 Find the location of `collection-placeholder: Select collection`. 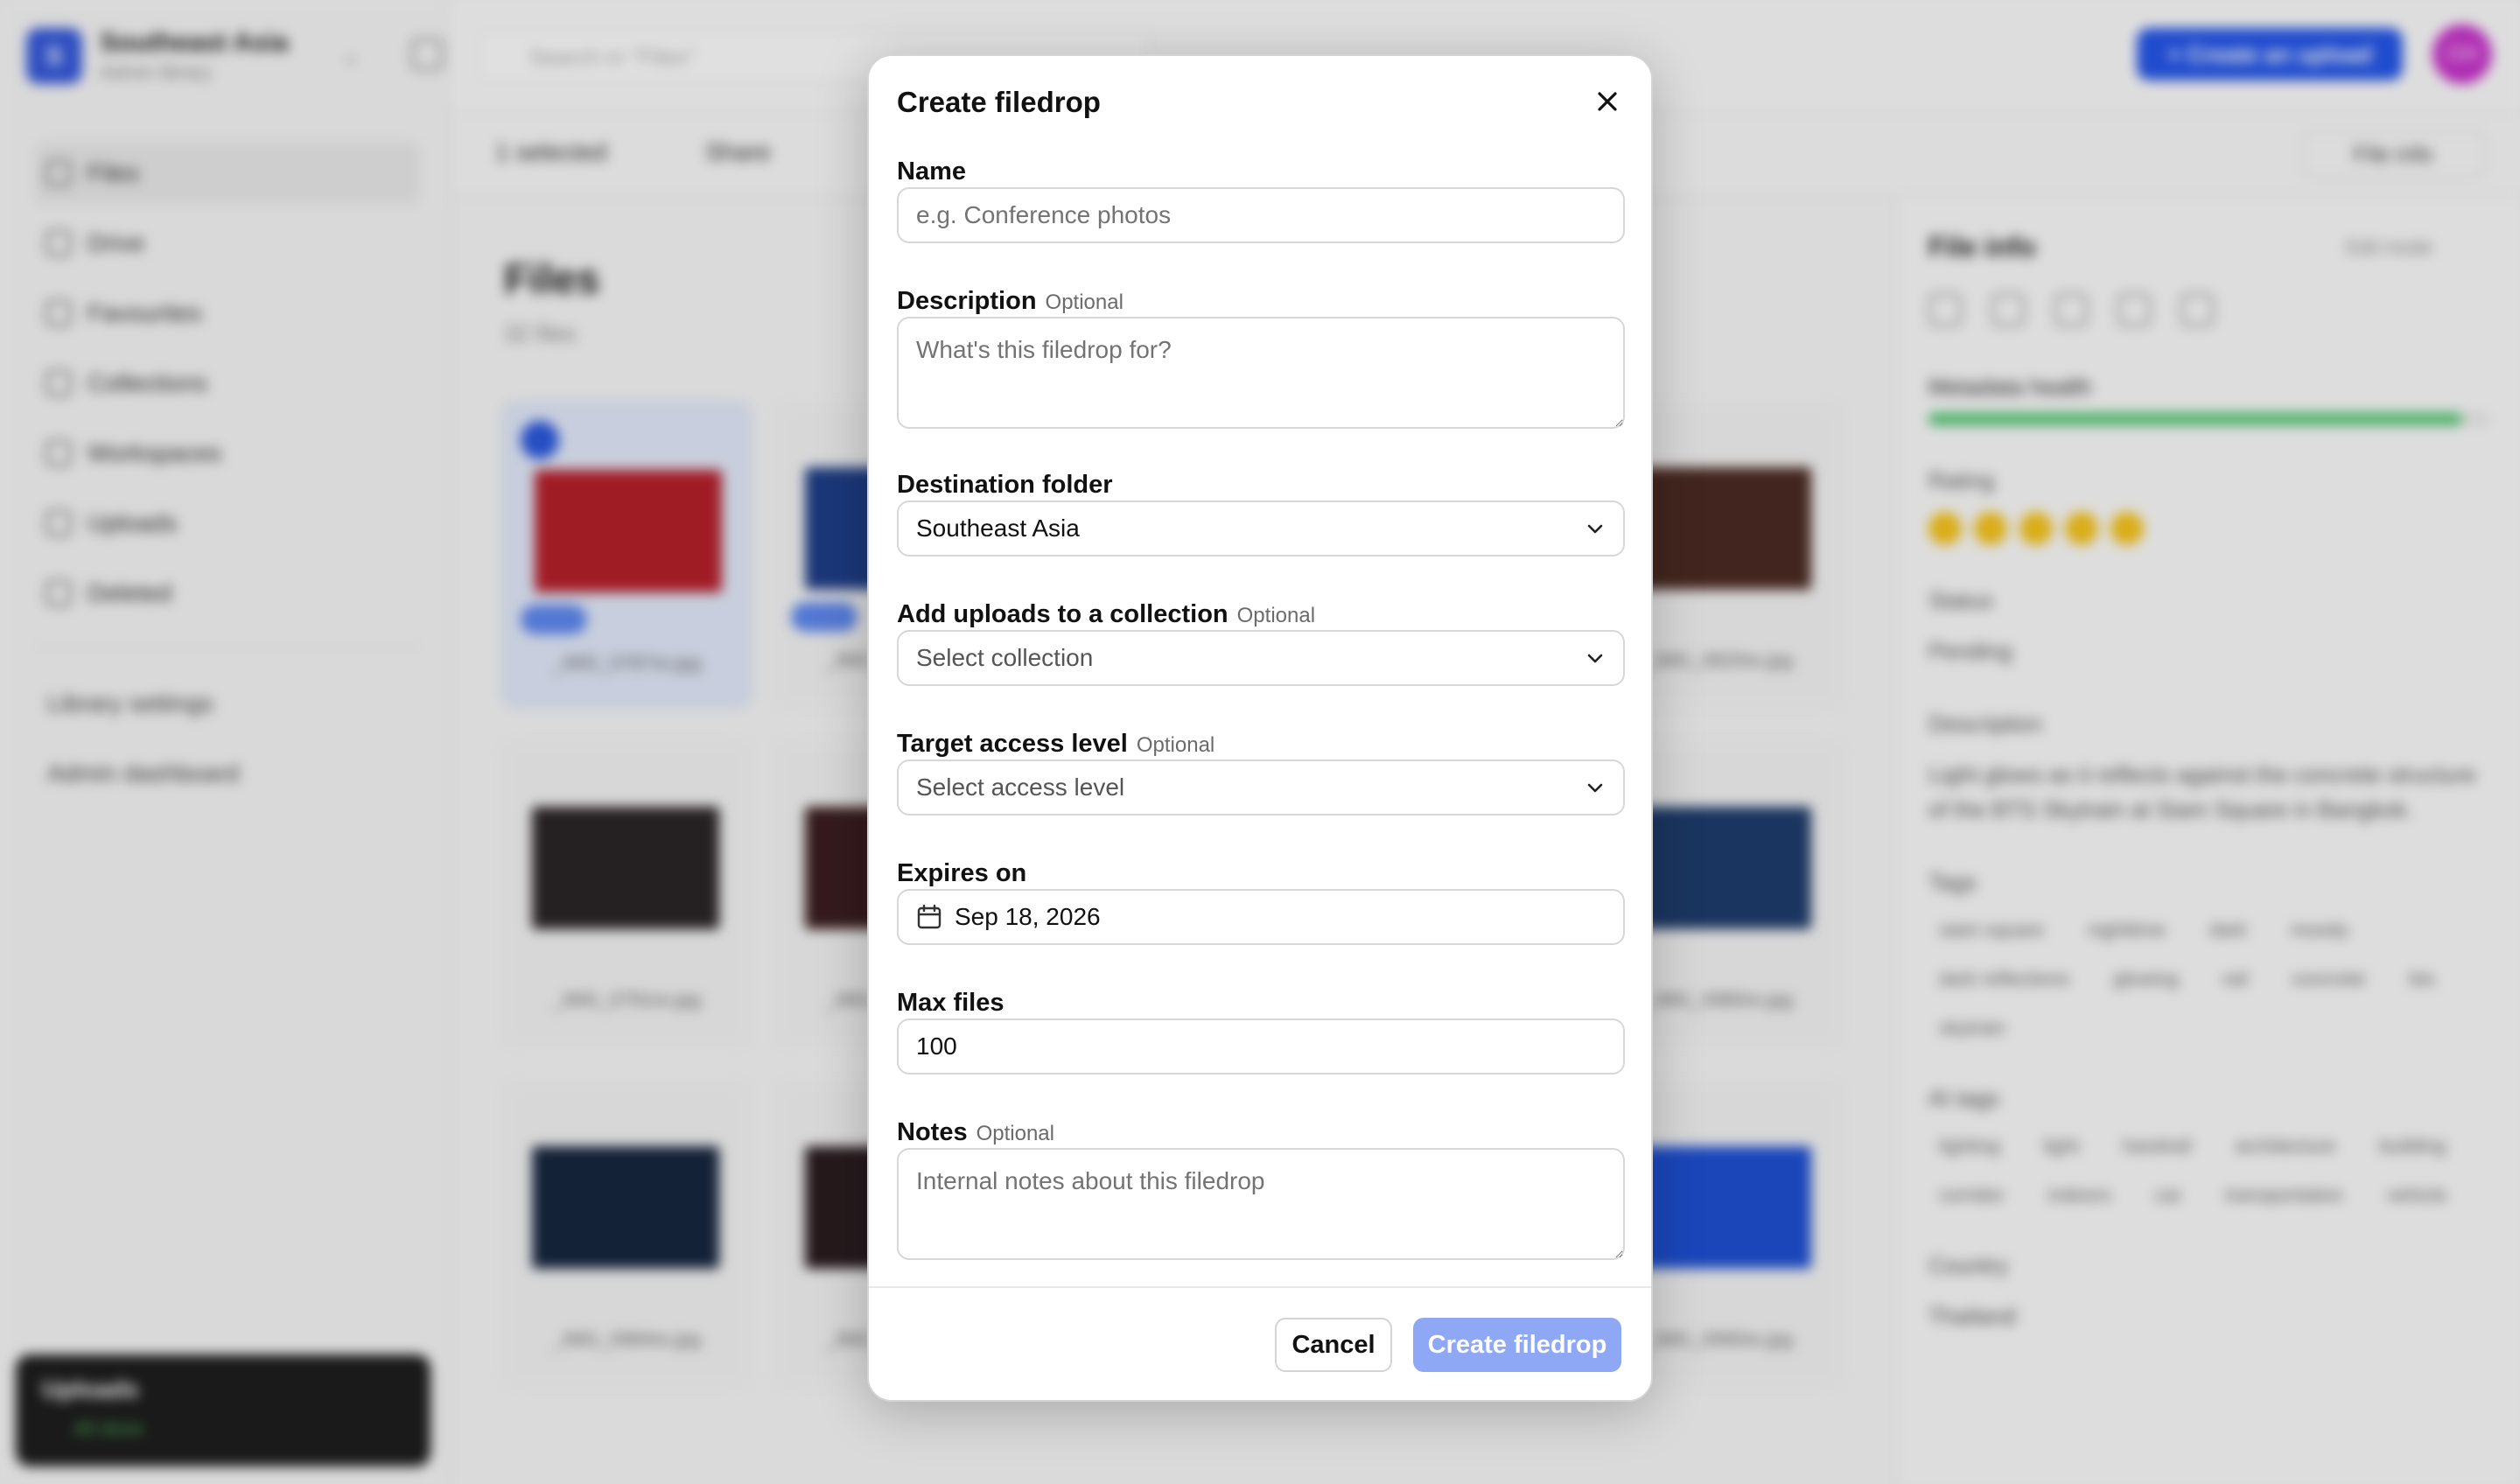

collection-placeholder: Select collection is located at coordinates (1005, 657).